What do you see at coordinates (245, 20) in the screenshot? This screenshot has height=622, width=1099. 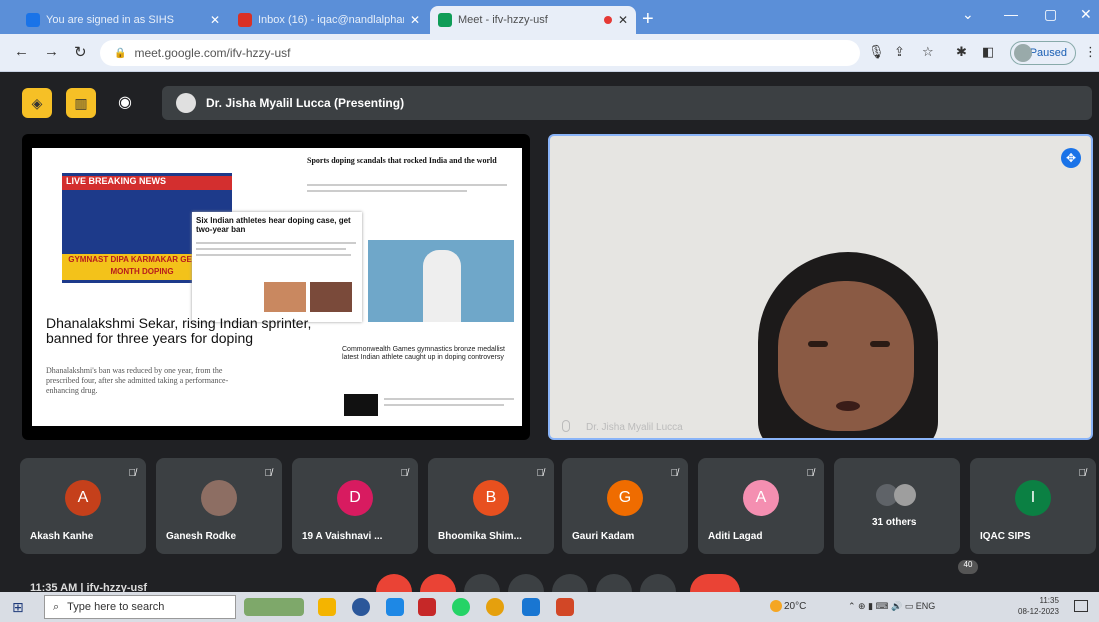 I see `gmail-icon` at bounding box center [245, 20].